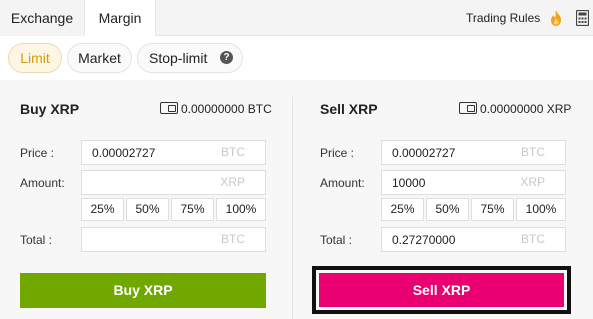  I want to click on sell-balance: 0.00000000 XRP, so click(515, 109).